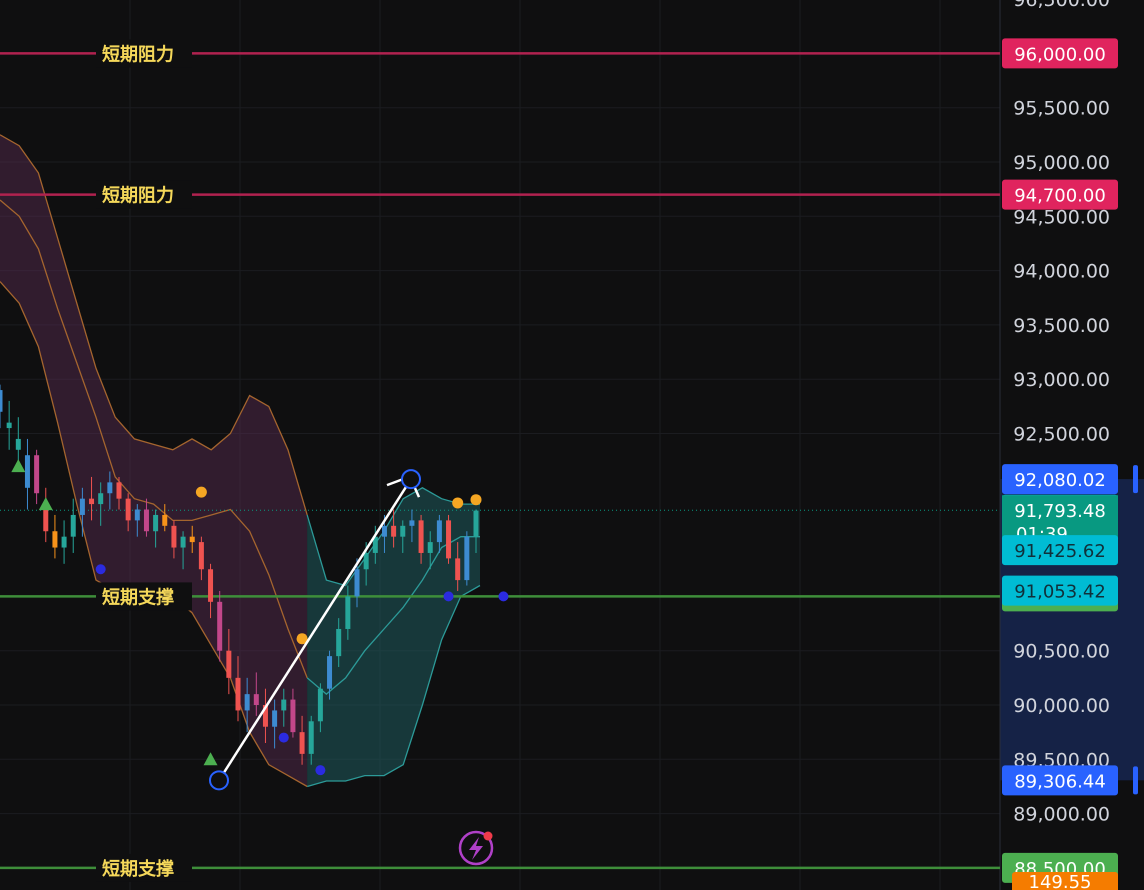 The height and width of the screenshot is (890, 1144). Describe the element at coordinates (1060, 551) in the screenshot. I see `price-badge-label: 91,425.62` at that location.